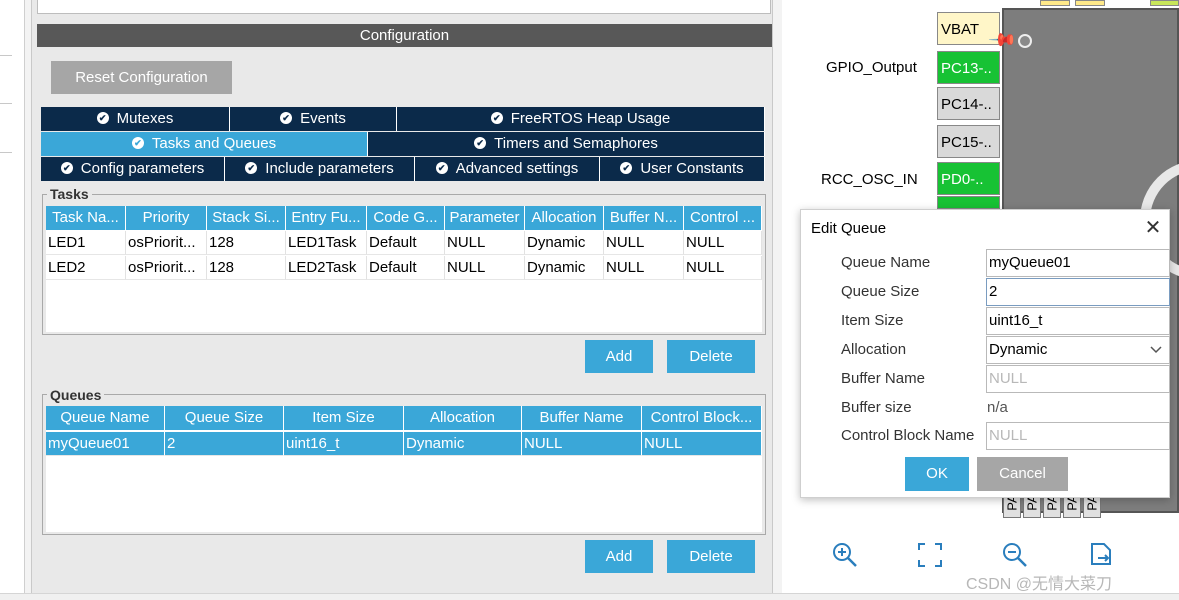  Describe the element at coordinates (874, 349) in the screenshot. I see `allocation-label: Allocation` at that location.